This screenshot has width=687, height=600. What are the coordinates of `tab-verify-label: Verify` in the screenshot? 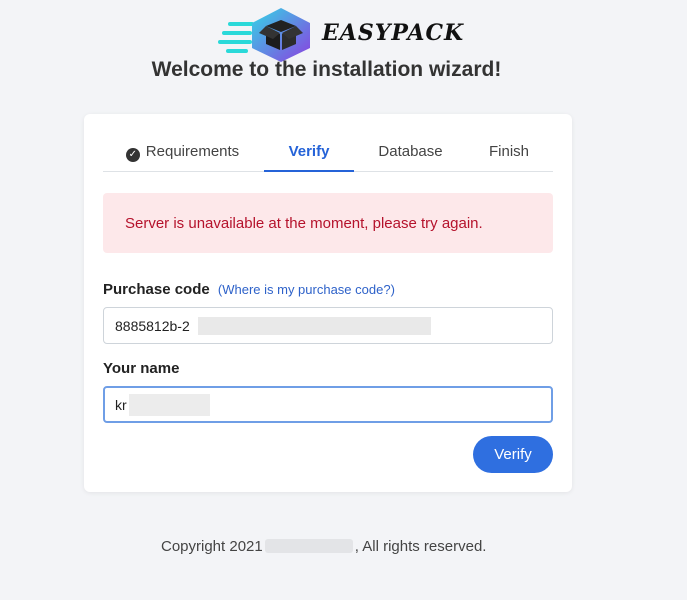 It's located at (309, 151).